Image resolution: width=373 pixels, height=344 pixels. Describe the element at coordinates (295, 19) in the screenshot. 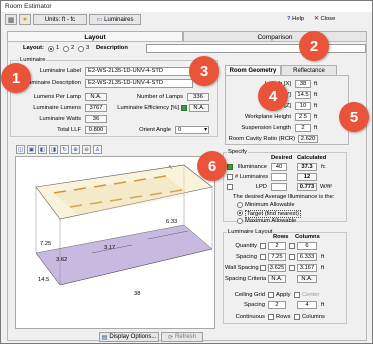

I see `help-button: ? Help` at that location.